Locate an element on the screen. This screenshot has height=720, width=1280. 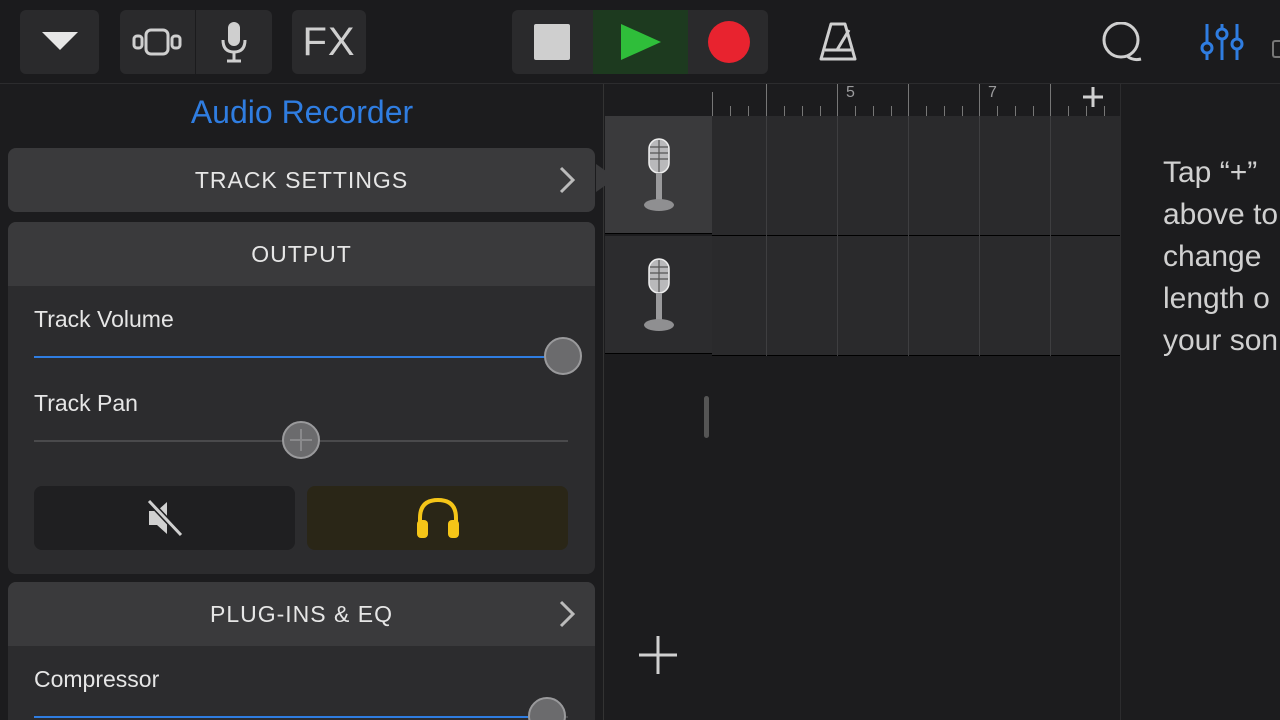
compressor-slider is located at coordinates (301, 708).